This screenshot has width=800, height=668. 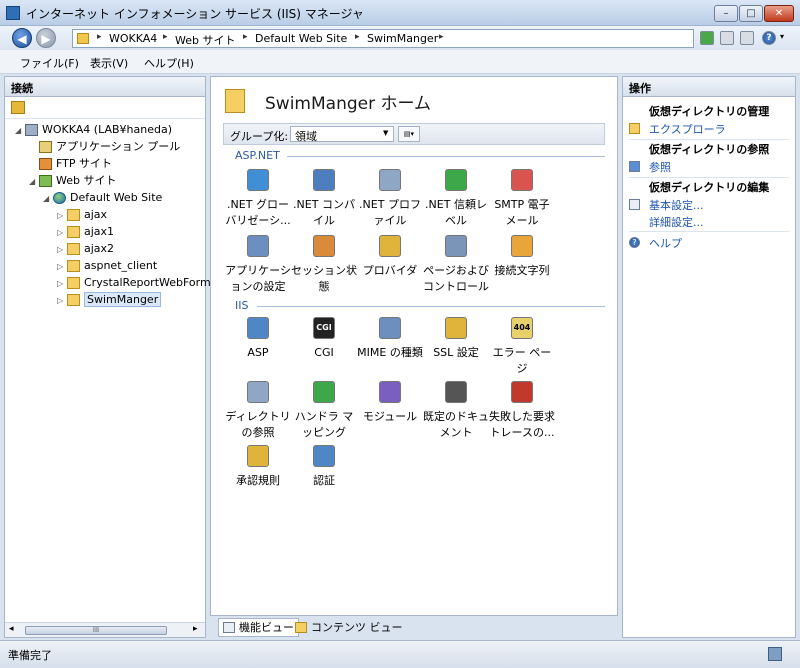 I want to click on feature-trust-level: .NET 信頼レベル, so click(x=456, y=199).